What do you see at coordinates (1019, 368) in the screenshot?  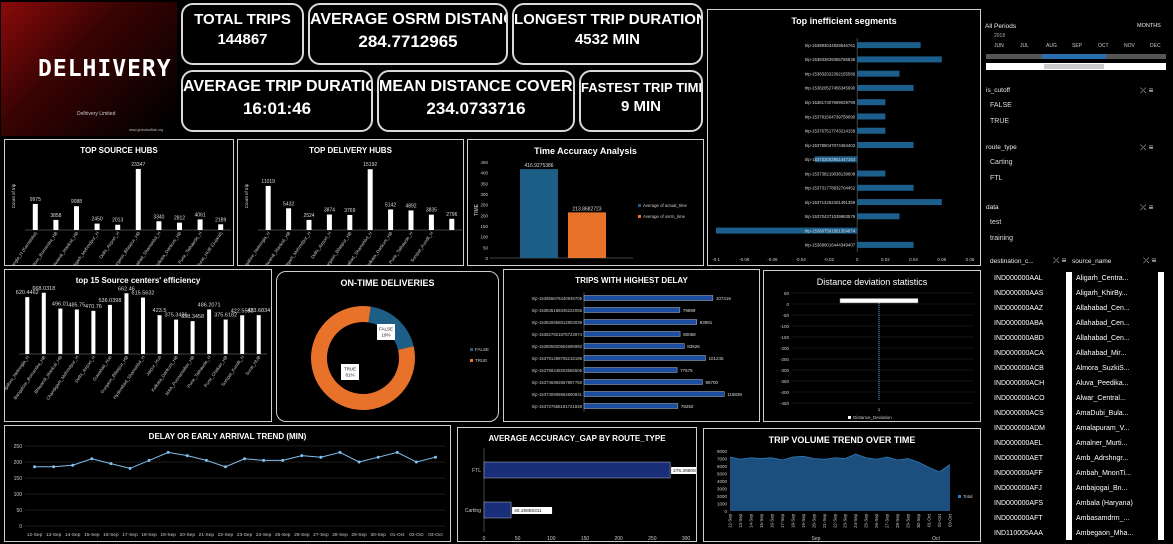 I see `destination-code: IND000000ACB` at bounding box center [1019, 368].